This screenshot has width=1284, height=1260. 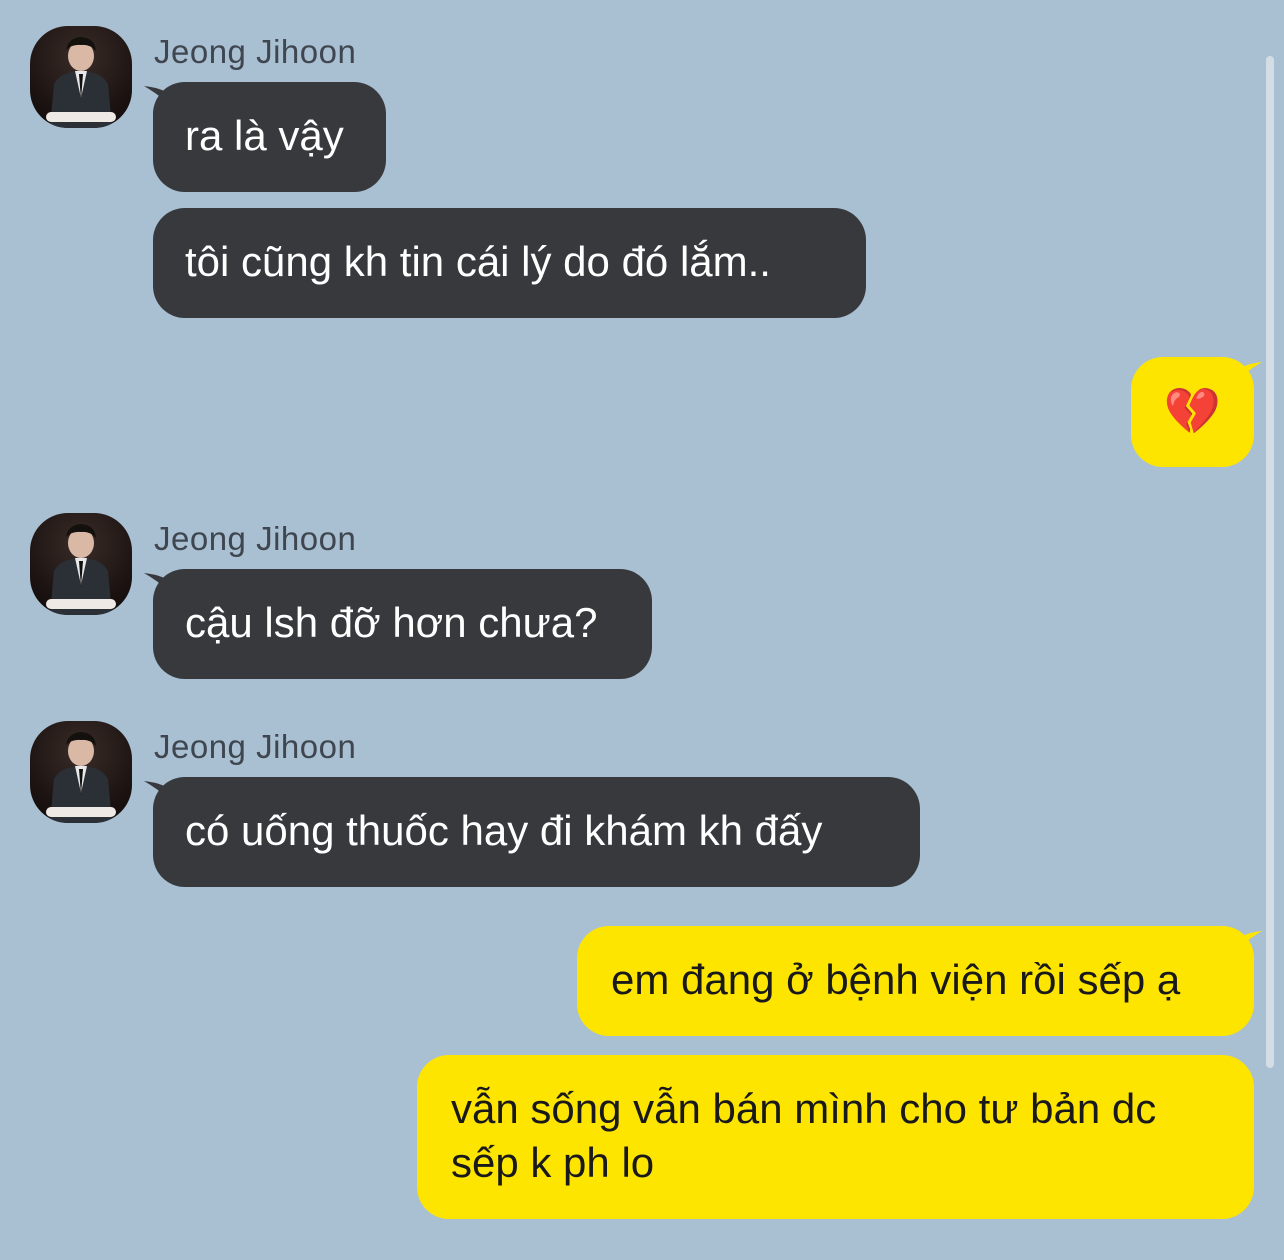 What do you see at coordinates (509, 263) in the screenshot?
I see `incoming-message-bubble: tôi cũng kh tin cái lý do đó lắm..` at bounding box center [509, 263].